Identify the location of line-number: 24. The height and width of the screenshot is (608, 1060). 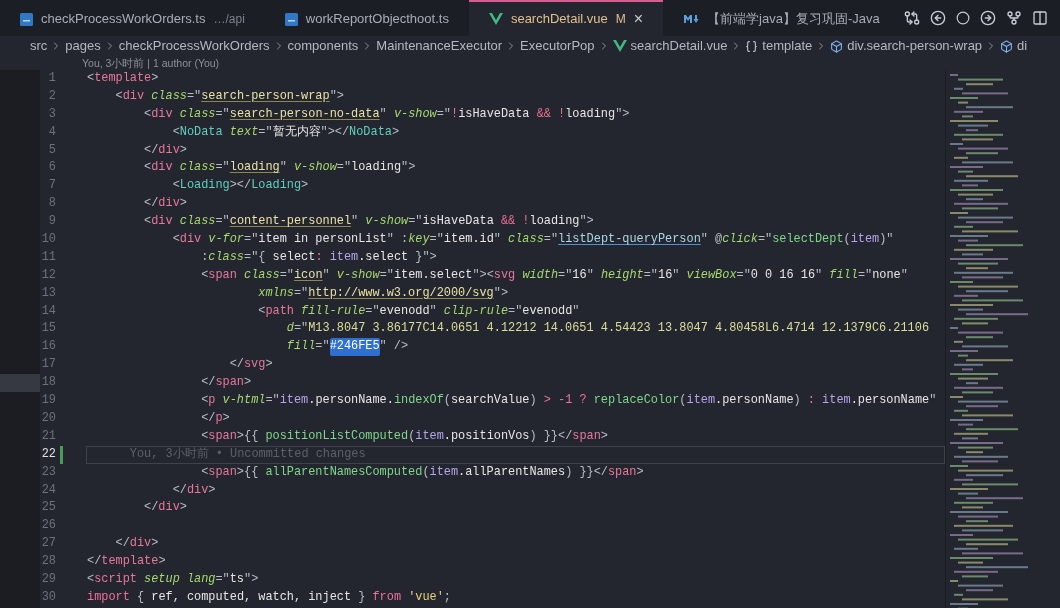
(48, 490).